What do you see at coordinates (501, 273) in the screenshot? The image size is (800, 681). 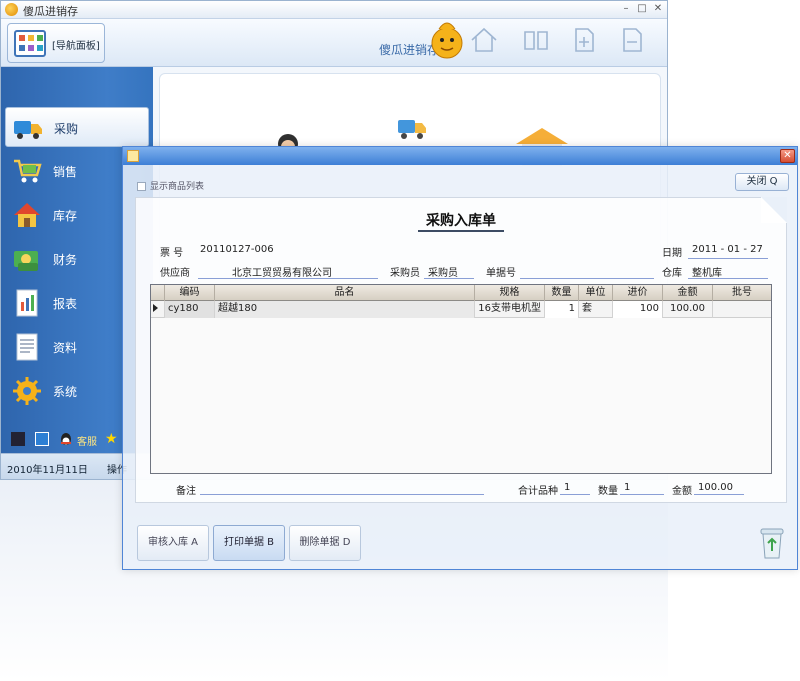 I see `order-no-label: 单据号` at bounding box center [501, 273].